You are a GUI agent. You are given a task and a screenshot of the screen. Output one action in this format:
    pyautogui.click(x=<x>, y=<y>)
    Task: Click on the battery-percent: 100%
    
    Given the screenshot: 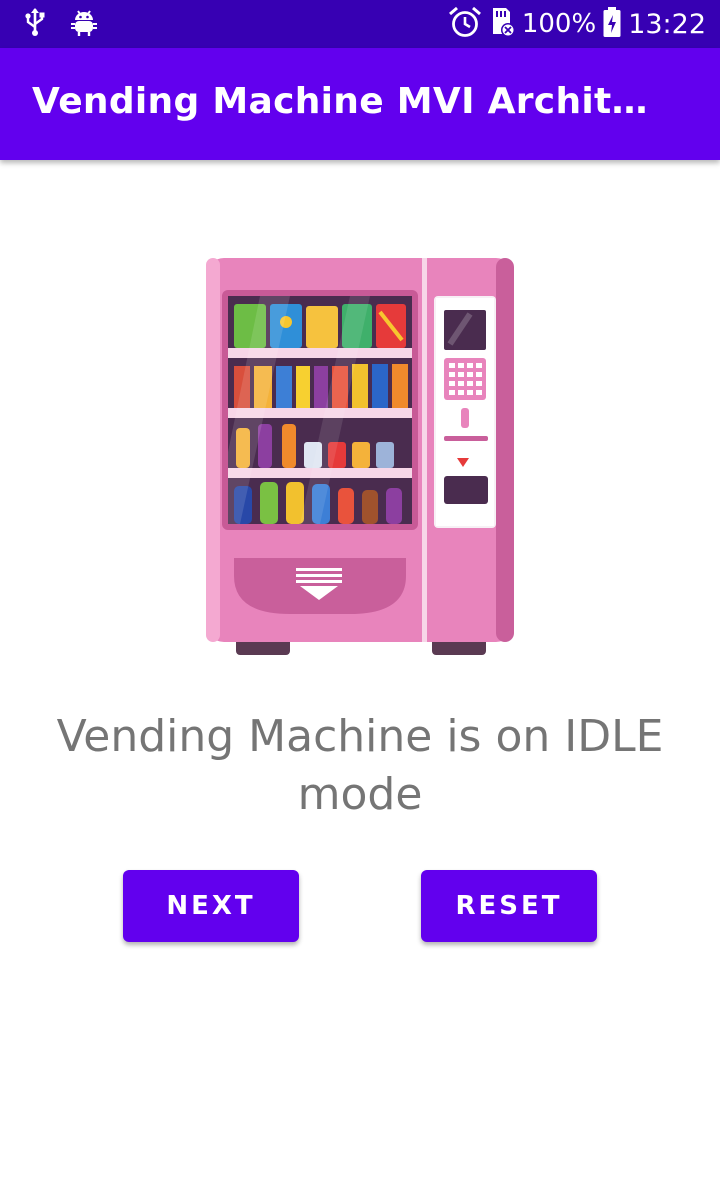 What is the action you would take?
    pyautogui.click(x=559, y=24)
    